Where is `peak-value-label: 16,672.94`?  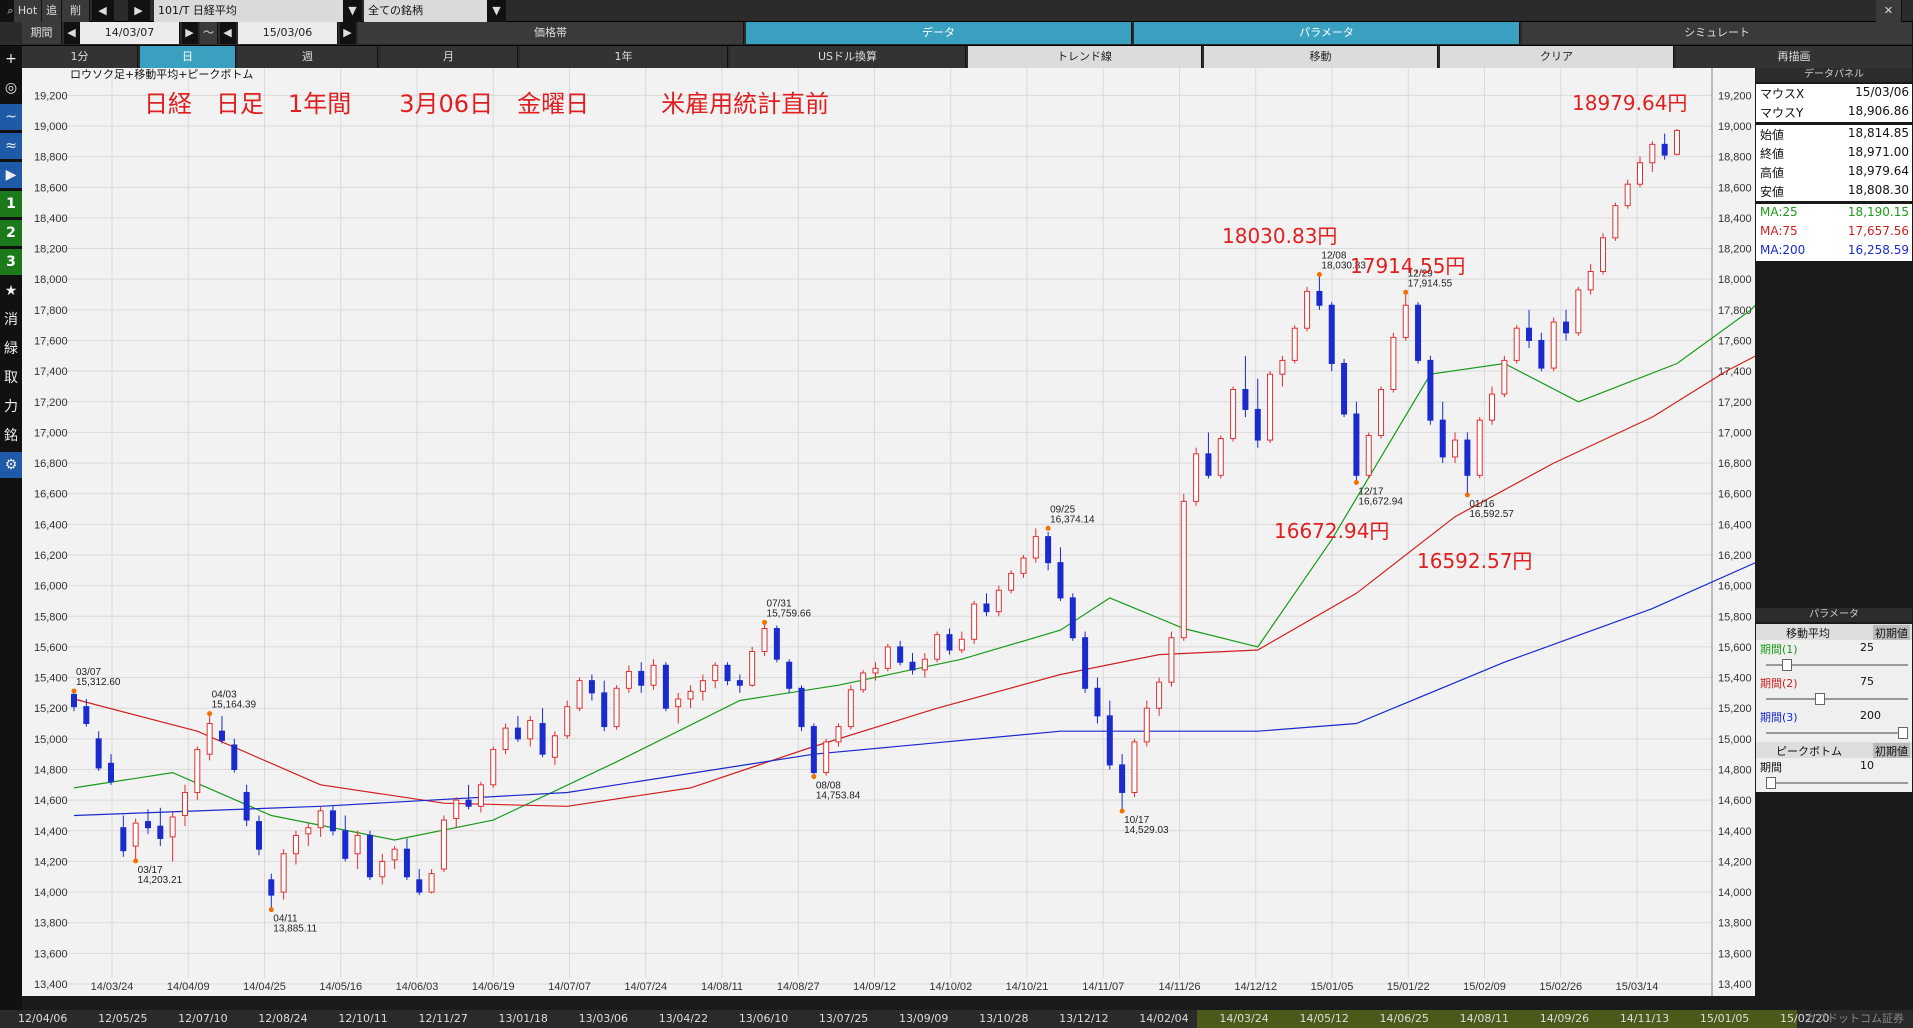 peak-value-label: 16,672.94 is located at coordinates (1380, 502).